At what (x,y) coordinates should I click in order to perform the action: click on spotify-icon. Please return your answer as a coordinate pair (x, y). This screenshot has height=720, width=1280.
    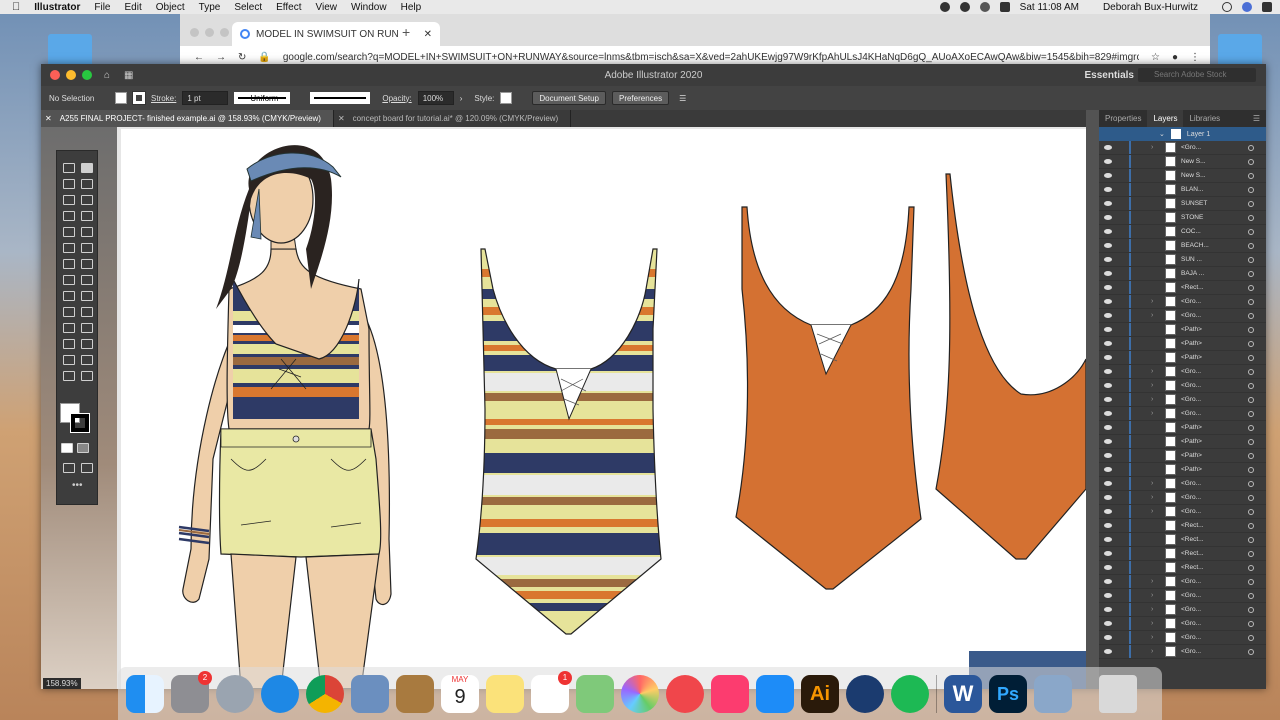
    Looking at the image, I should click on (910, 693).